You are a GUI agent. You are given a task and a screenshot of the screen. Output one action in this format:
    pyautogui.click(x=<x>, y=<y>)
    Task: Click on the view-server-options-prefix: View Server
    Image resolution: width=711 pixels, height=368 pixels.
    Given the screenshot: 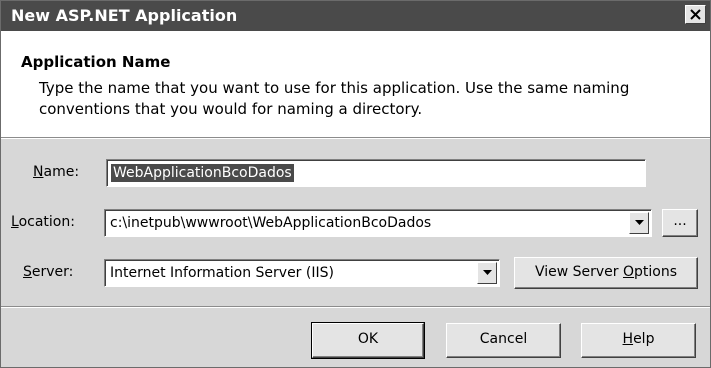 What is the action you would take?
    pyautogui.click(x=578, y=272)
    